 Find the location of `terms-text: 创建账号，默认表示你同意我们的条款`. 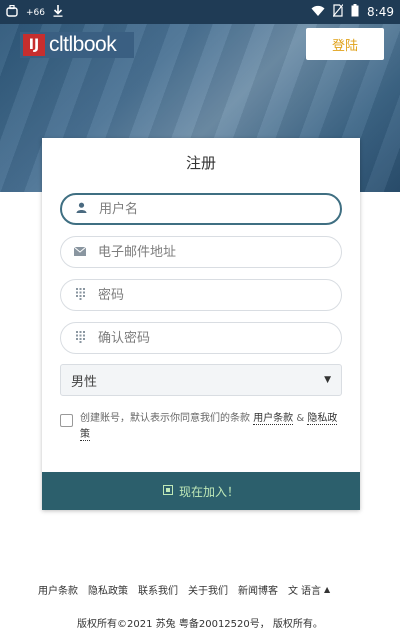

terms-text: 创建账号，默认表示你同意我们的条款 is located at coordinates (165, 418).